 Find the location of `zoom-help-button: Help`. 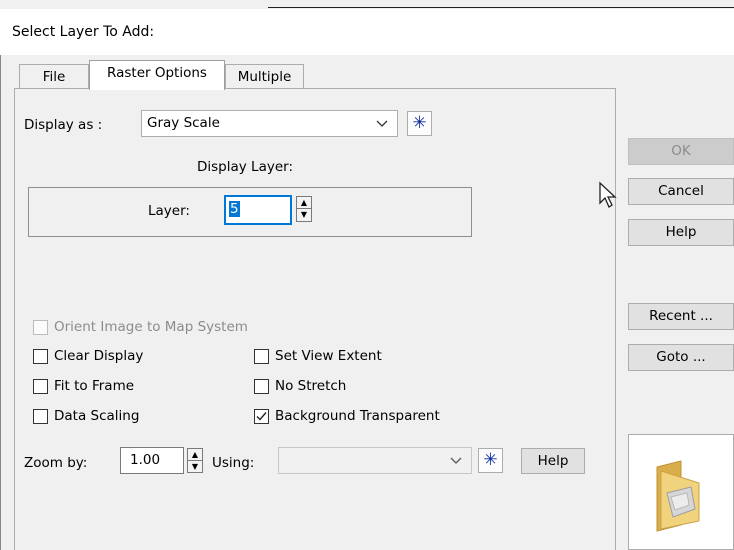

zoom-help-button: Help is located at coordinates (553, 461).